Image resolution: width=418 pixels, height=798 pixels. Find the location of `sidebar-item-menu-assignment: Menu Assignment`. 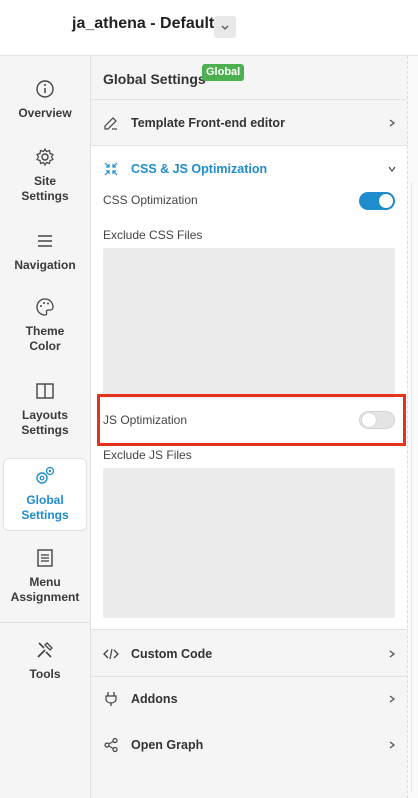

sidebar-item-menu-assignment: Menu Assignment is located at coordinates (45, 576).